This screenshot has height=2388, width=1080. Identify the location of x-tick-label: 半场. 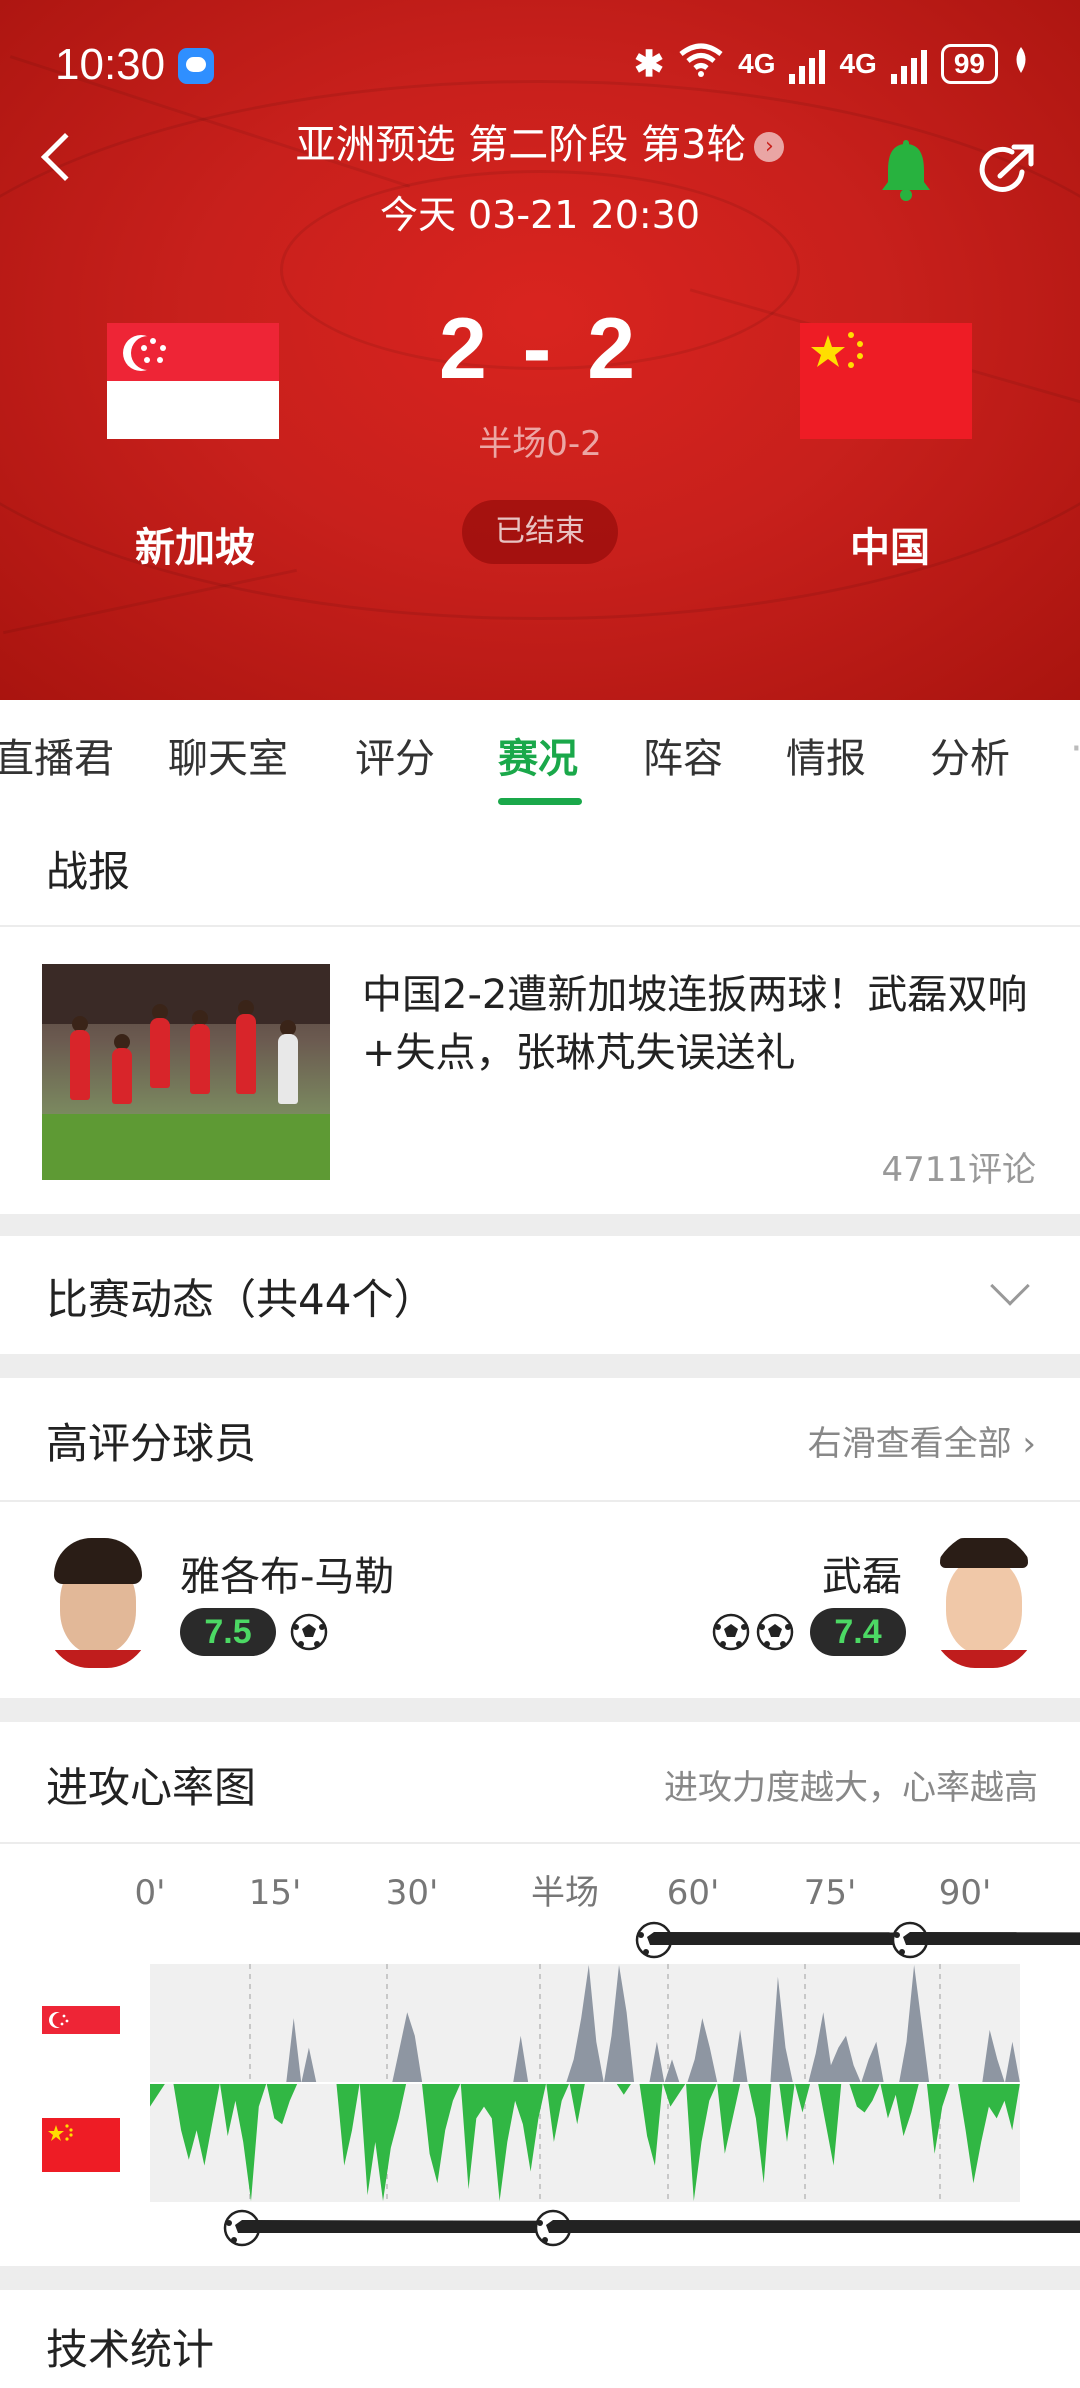
(565, 1893).